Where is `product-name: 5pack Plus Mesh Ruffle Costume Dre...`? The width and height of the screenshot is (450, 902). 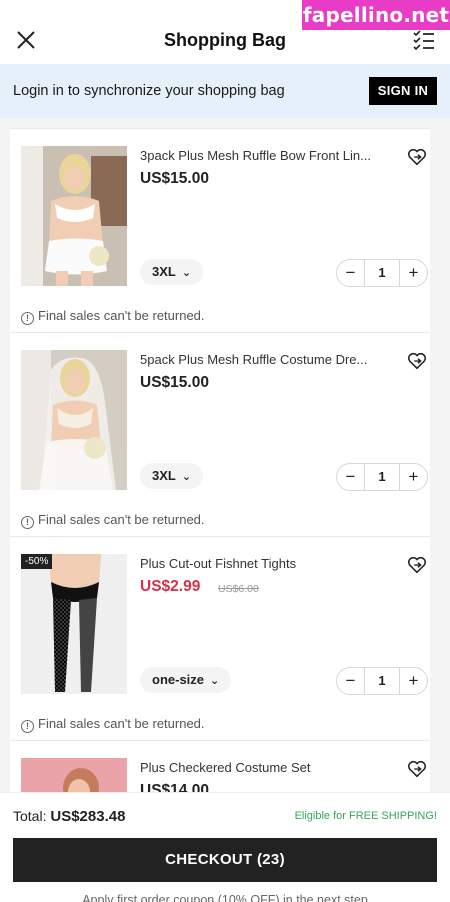
product-name: 5pack Plus Mesh Ruffle Costume Dre... is located at coordinates (267, 359).